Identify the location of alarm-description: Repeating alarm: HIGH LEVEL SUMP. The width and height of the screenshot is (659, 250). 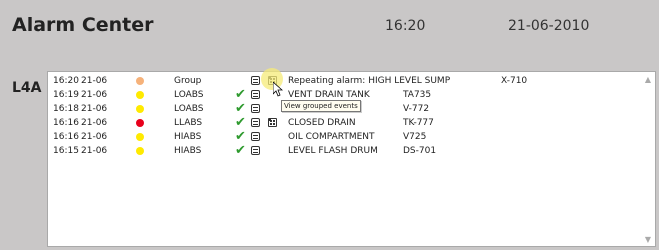
(369, 81).